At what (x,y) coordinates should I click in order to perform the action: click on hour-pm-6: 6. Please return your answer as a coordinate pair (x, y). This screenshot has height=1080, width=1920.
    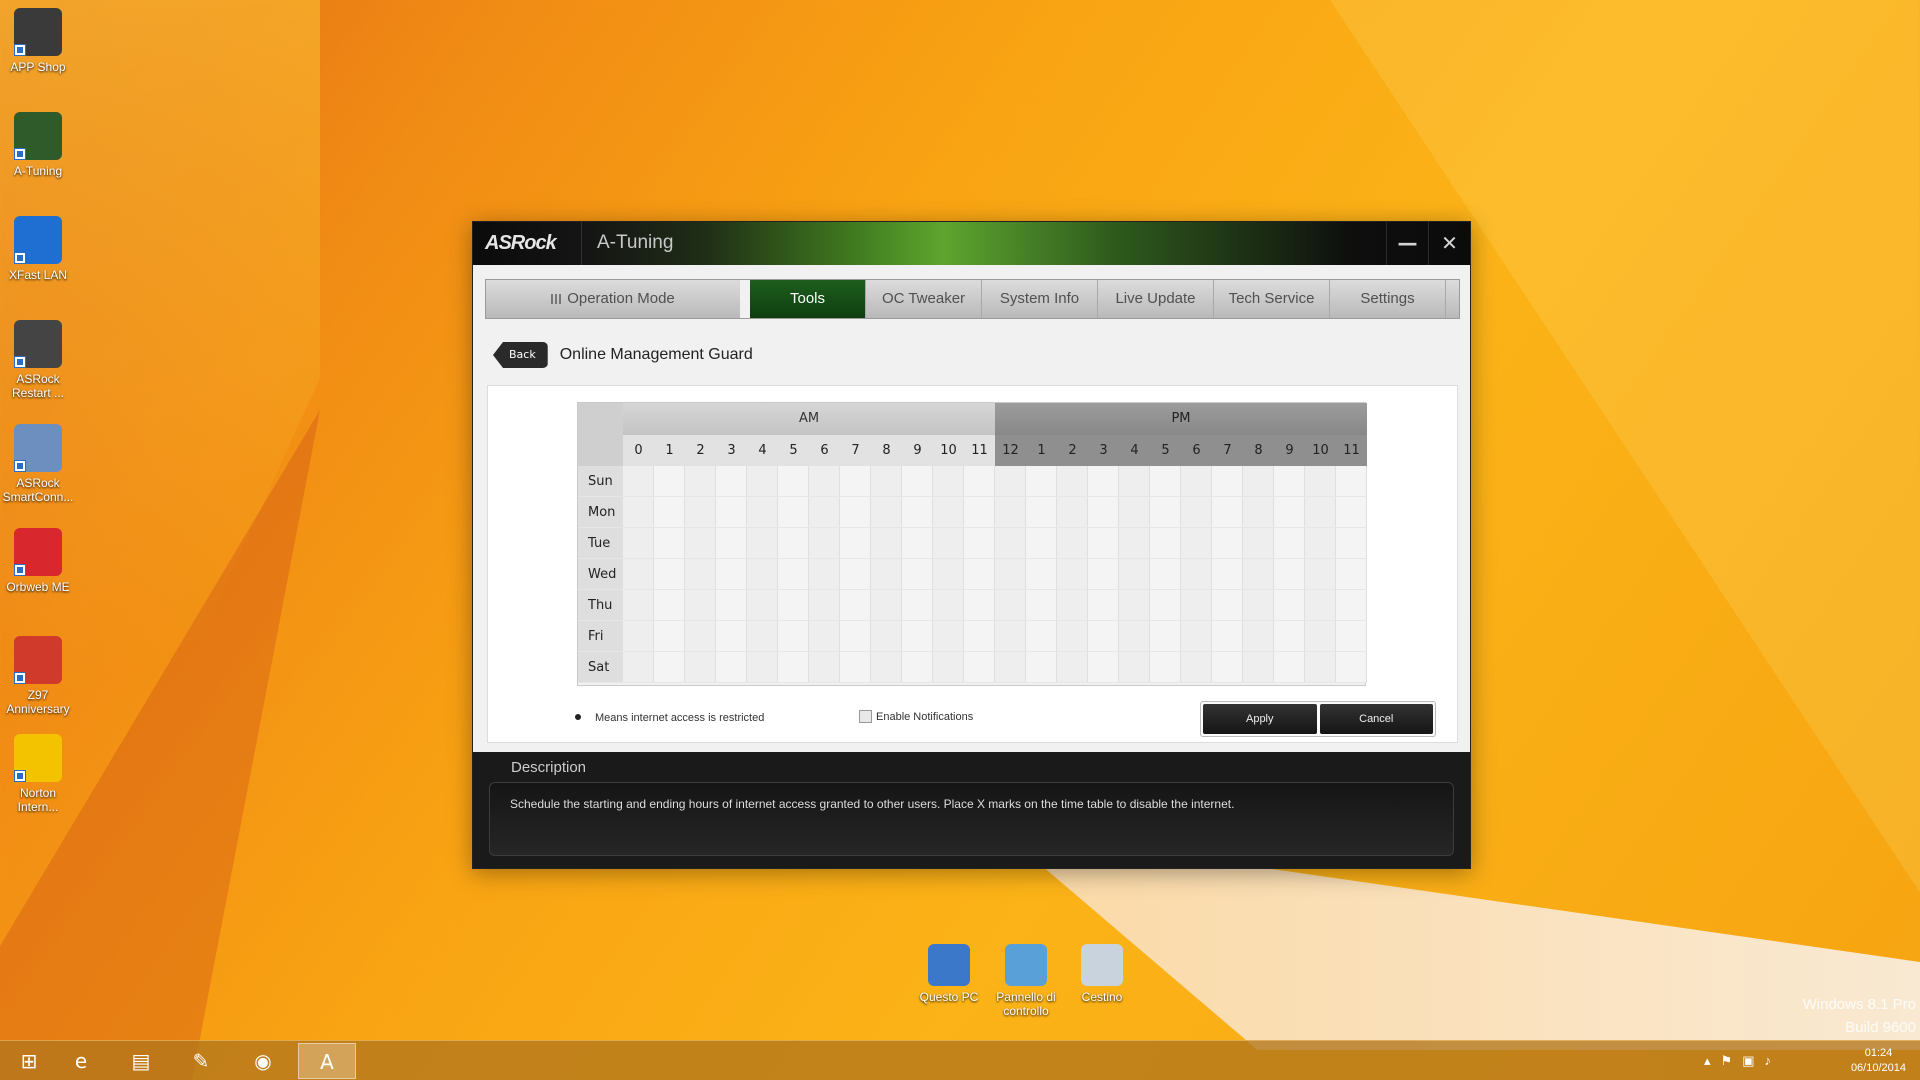
    Looking at the image, I should click on (1196, 450).